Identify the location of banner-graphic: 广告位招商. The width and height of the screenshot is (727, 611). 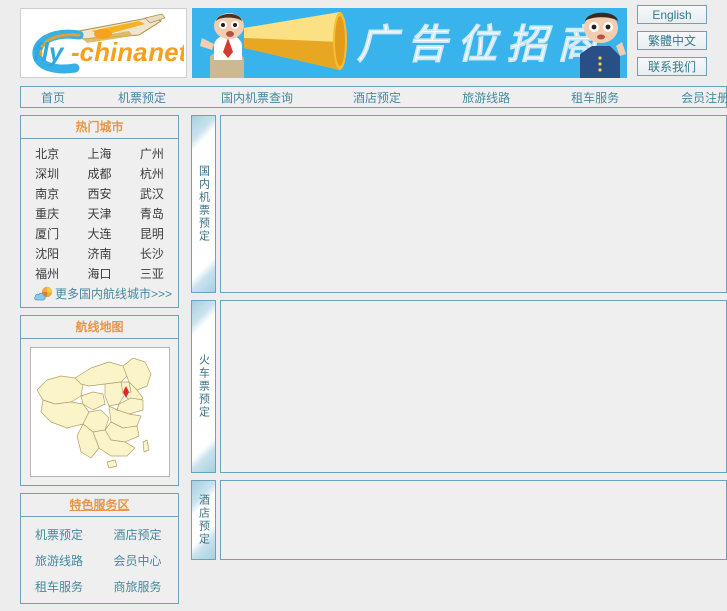
(409, 43).